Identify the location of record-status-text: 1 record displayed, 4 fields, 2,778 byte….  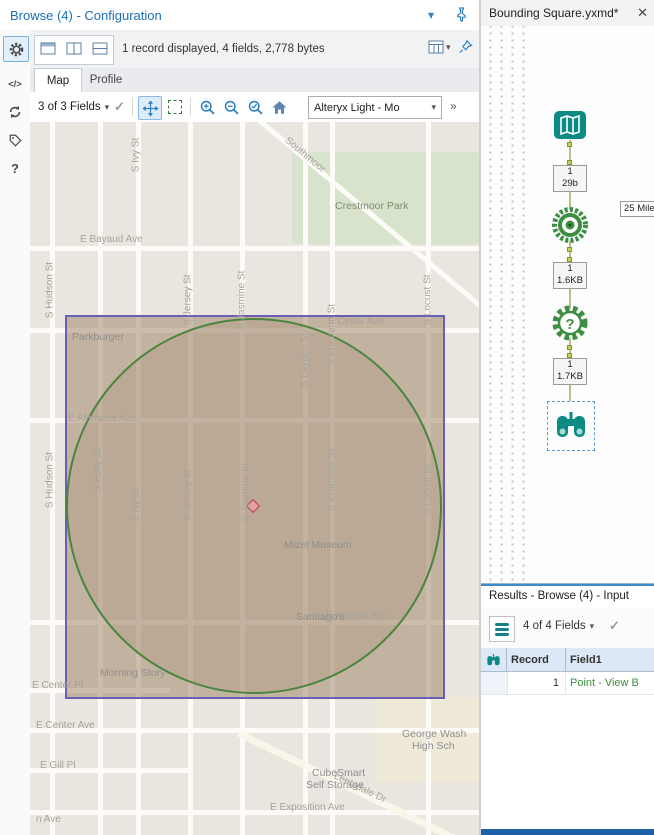
(223, 49).